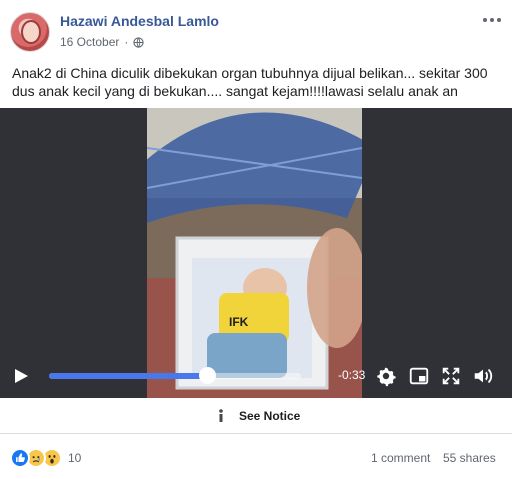 The height and width of the screenshot is (479, 512). I want to click on globe-icon, so click(139, 42).